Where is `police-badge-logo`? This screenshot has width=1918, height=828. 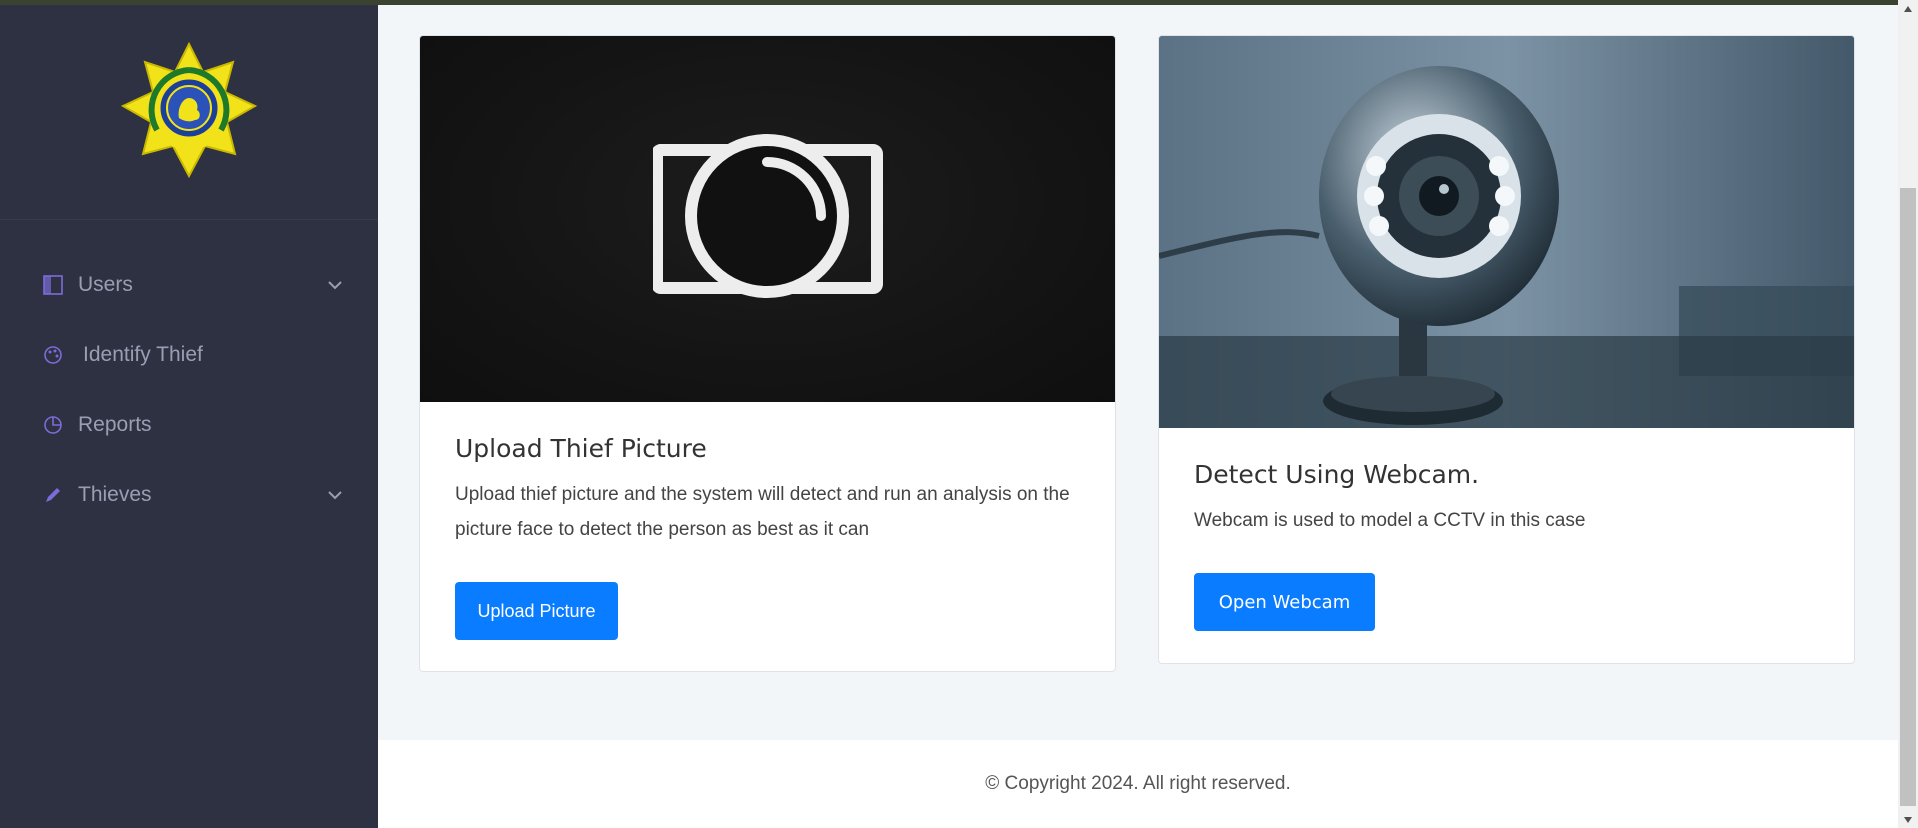 police-badge-logo is located at coordinates (189, 112).